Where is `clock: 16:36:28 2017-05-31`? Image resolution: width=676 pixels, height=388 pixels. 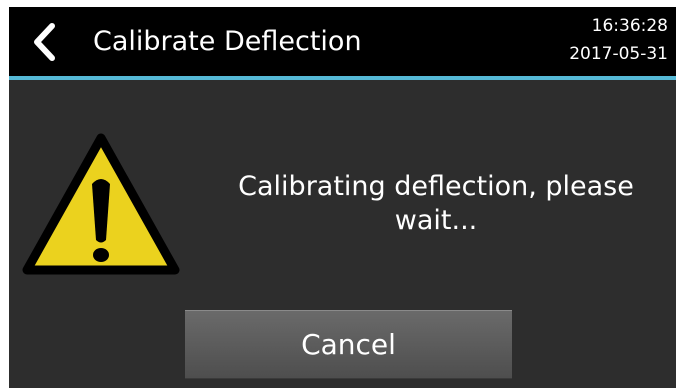 clock: 16:36:28 2017-05-31 is located at coordinates (618, 40).